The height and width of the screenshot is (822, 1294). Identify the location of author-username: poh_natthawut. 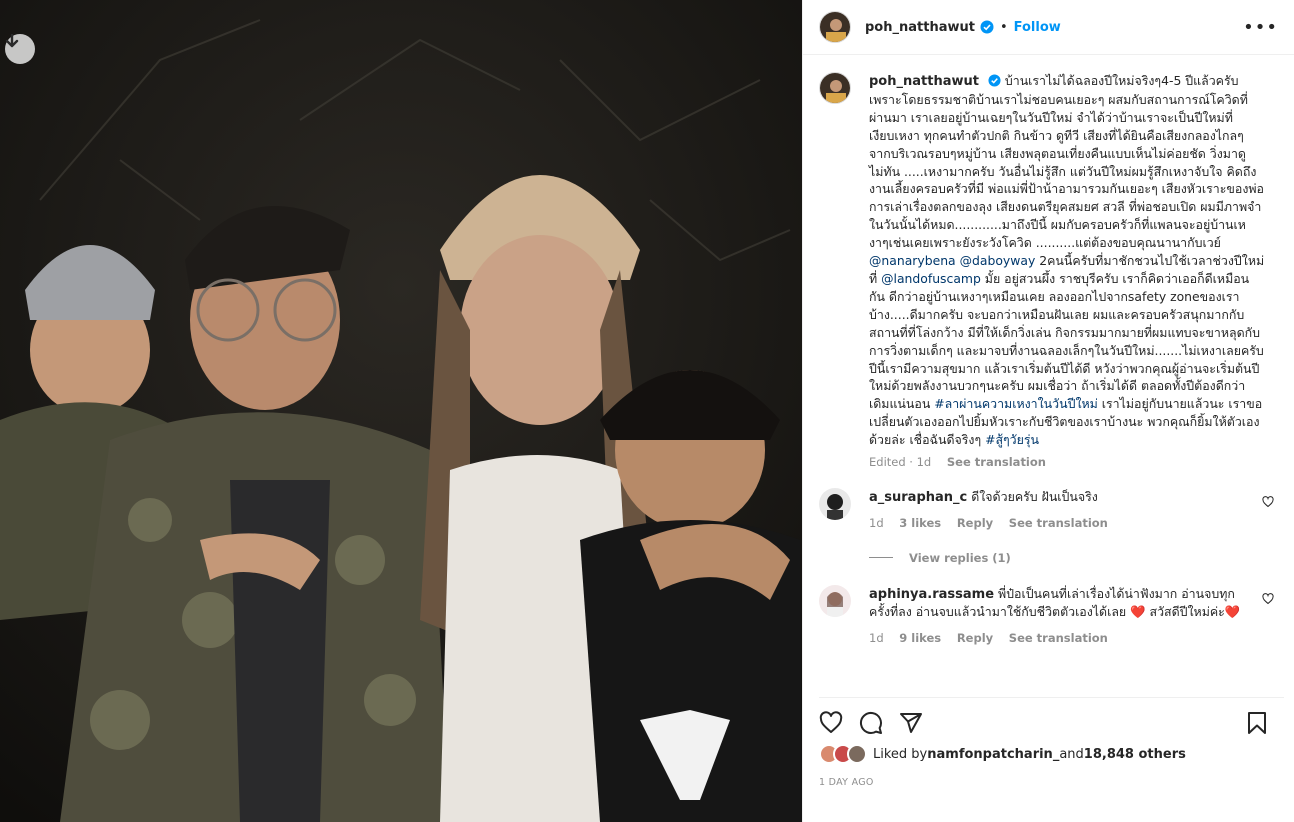
(920, 27).